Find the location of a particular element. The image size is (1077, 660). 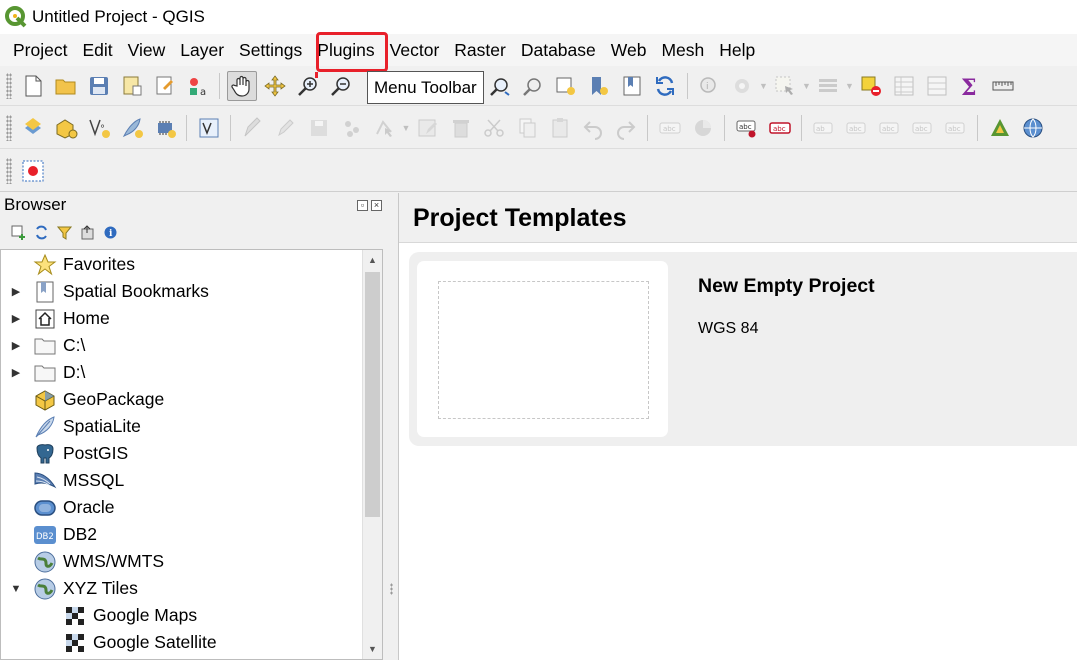

tree-item-geopackage: GeoPackage is located at coordinates (82, 399).